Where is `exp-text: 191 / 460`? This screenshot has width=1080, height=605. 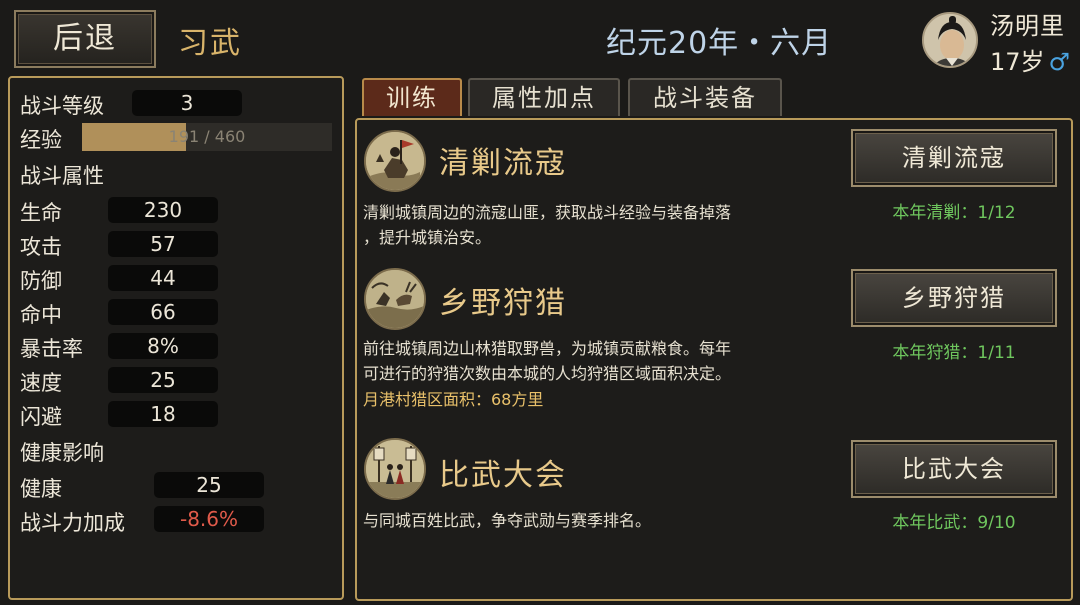
exp-text: 191 / 460 is located at coordinates (207, 136).